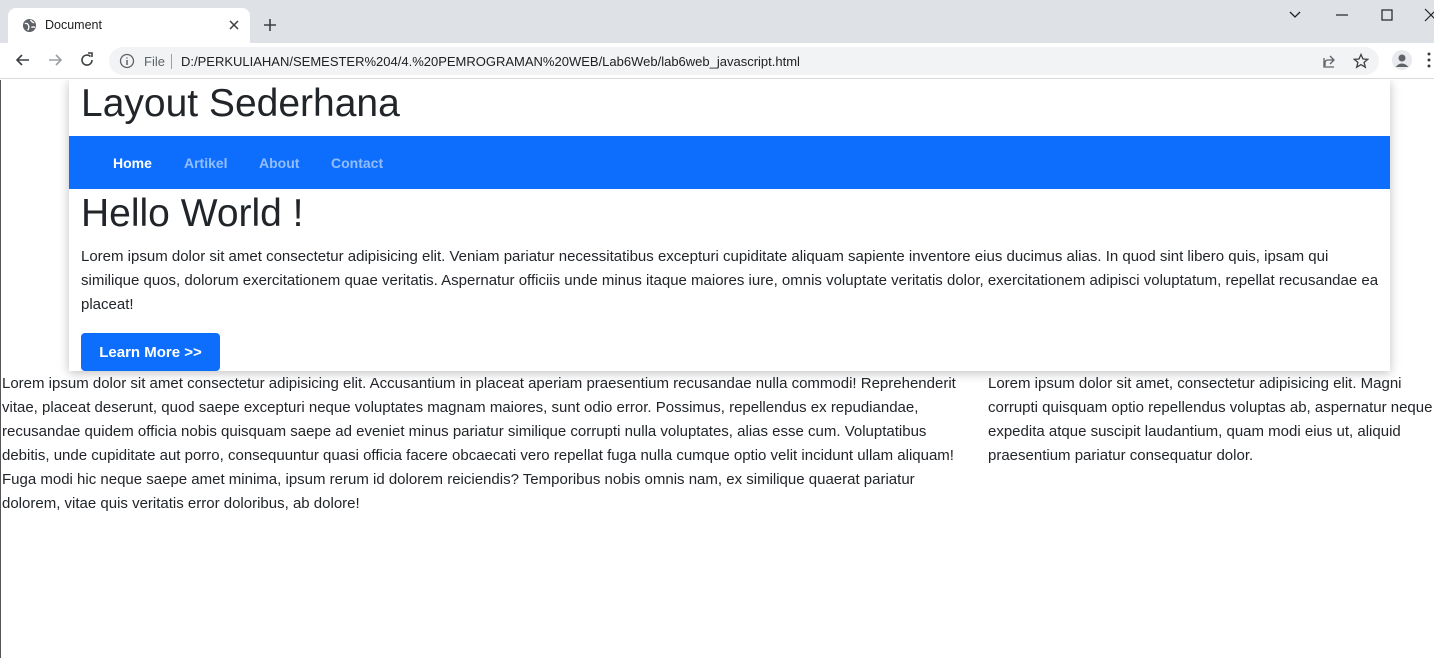  Describe the element at coordinates (192, 213) in the screenshot. I see `hero-title: Hello World !` at that location.